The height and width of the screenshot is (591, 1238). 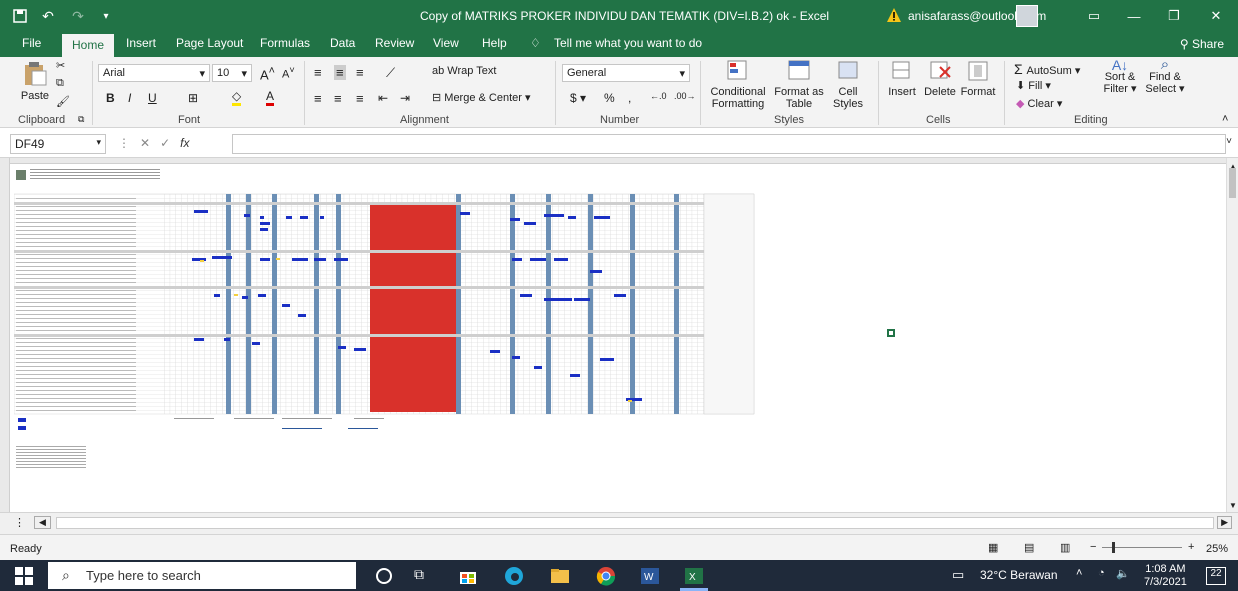 What do you see at coordinates (1039, 103) in the screenshot?
I see `clear-button: ◆ Clear ▾` at bounding box center [1039, 103].